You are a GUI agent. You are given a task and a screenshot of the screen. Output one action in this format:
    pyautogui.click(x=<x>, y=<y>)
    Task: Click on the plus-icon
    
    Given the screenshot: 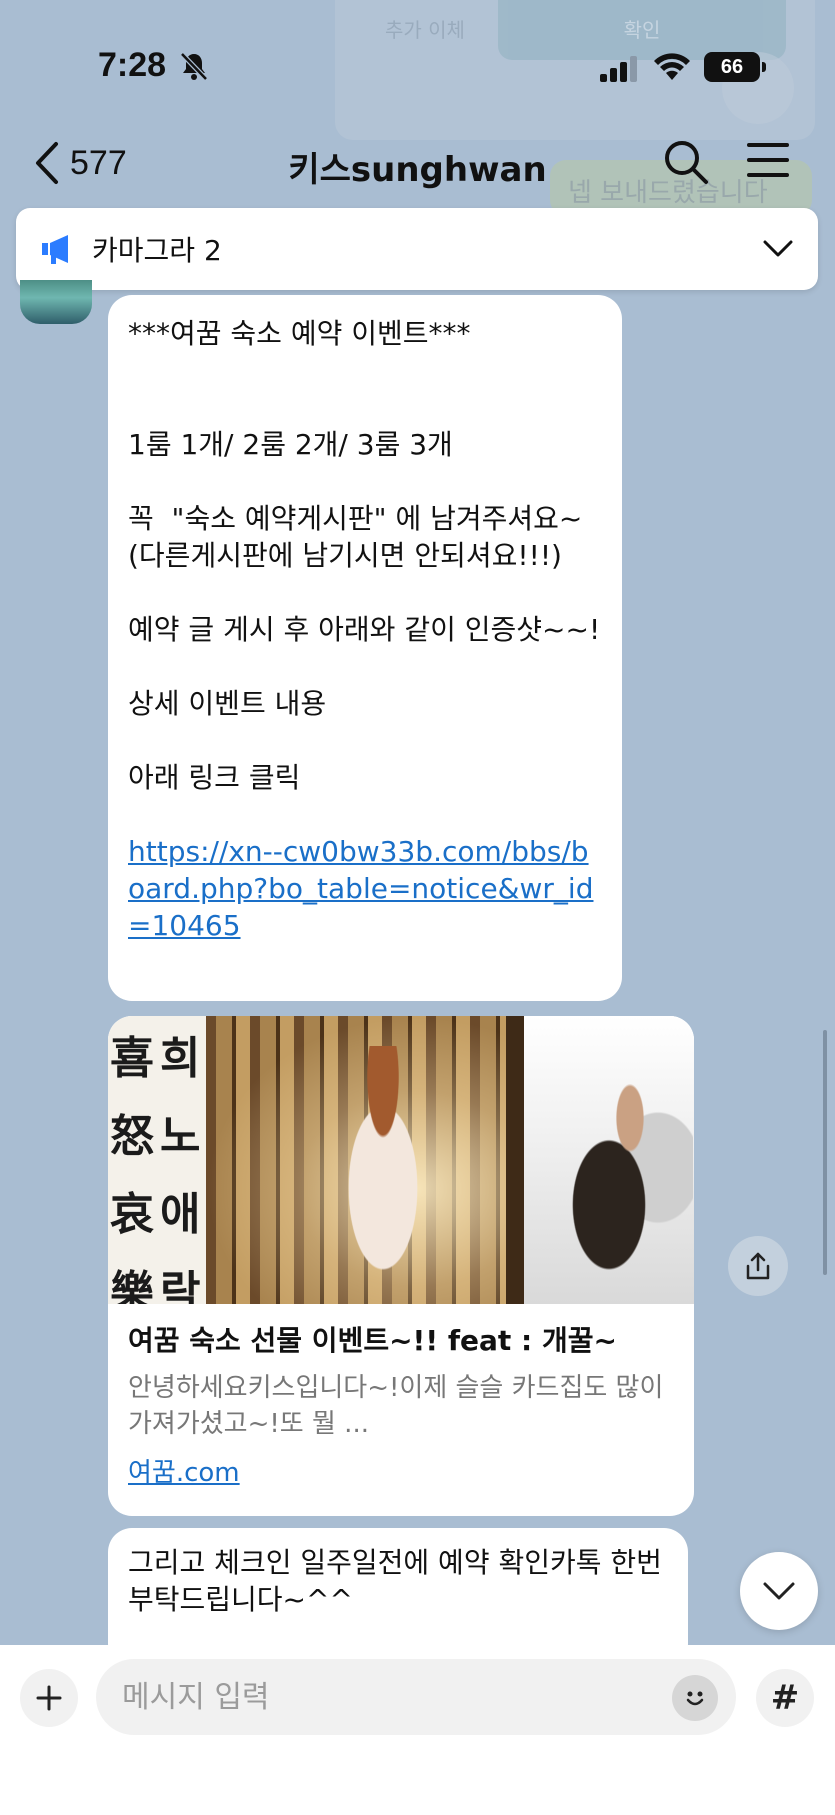 What is the action you would take?
    pyautogui.click(x=49, y=1698)
    